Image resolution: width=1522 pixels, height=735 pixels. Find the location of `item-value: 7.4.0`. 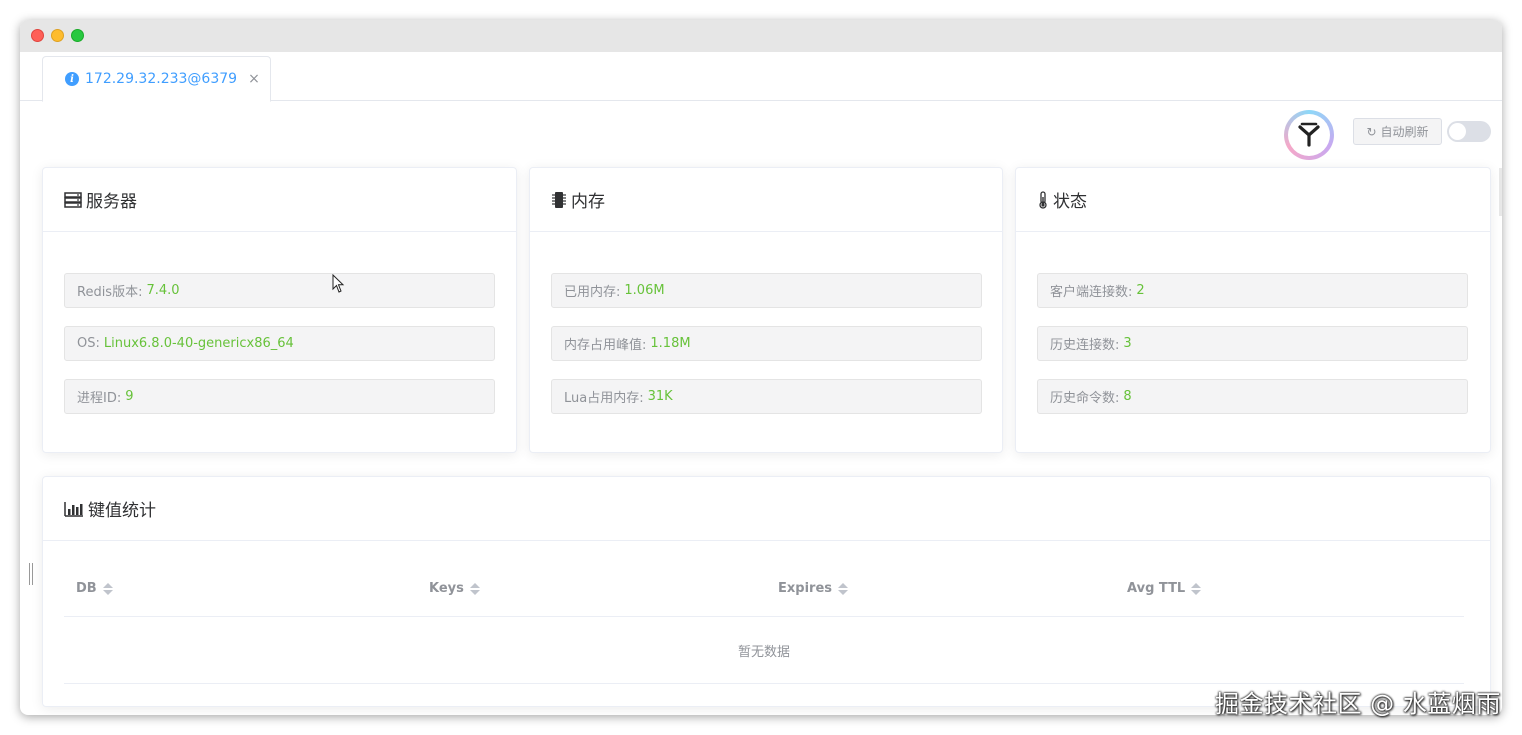

item-value: 7.4.0 is located at coordinates (163, 290).